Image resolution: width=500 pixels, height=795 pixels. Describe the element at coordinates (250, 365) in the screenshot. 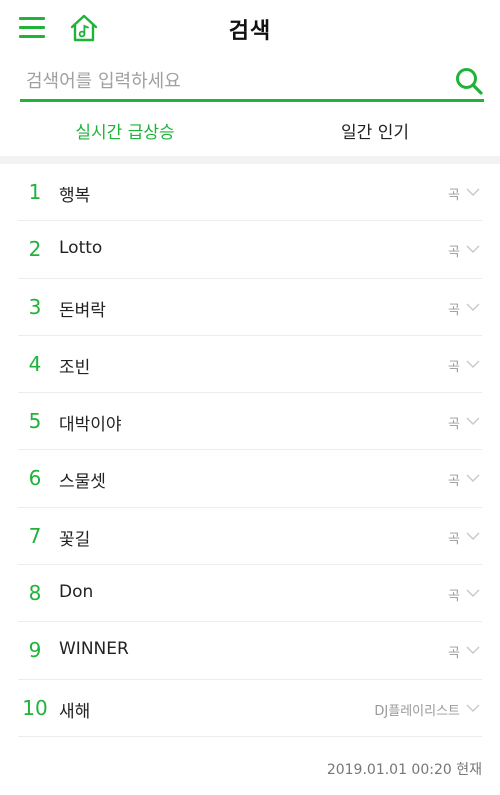

I see `list-item: 4 조빈 곡` at that location.